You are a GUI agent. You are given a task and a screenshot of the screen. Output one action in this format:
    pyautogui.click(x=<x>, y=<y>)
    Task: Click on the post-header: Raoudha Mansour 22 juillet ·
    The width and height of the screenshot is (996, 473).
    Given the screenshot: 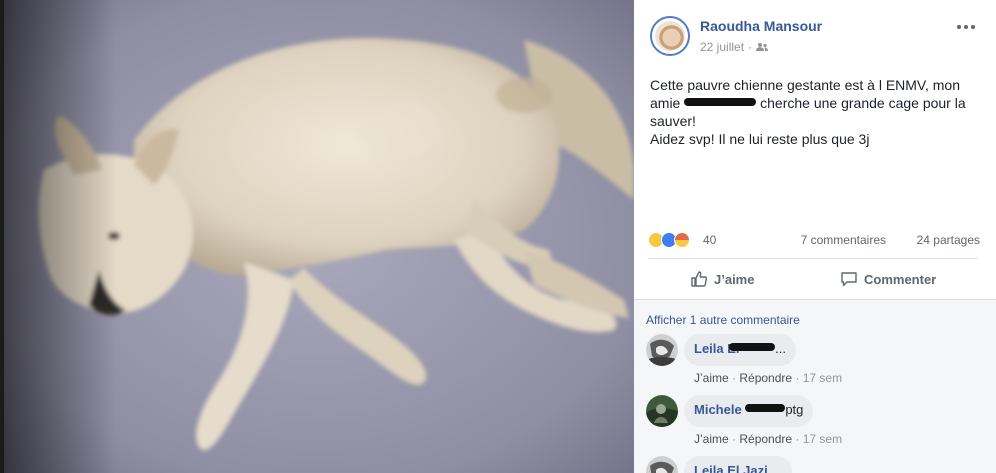 What is the action you would take?
    pyautogui.click(x=816, y=37)
    